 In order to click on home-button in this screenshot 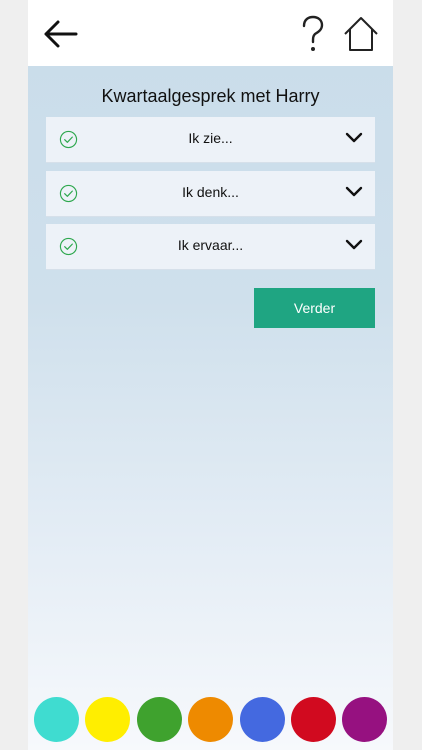, I will do `click(361, 34)`.